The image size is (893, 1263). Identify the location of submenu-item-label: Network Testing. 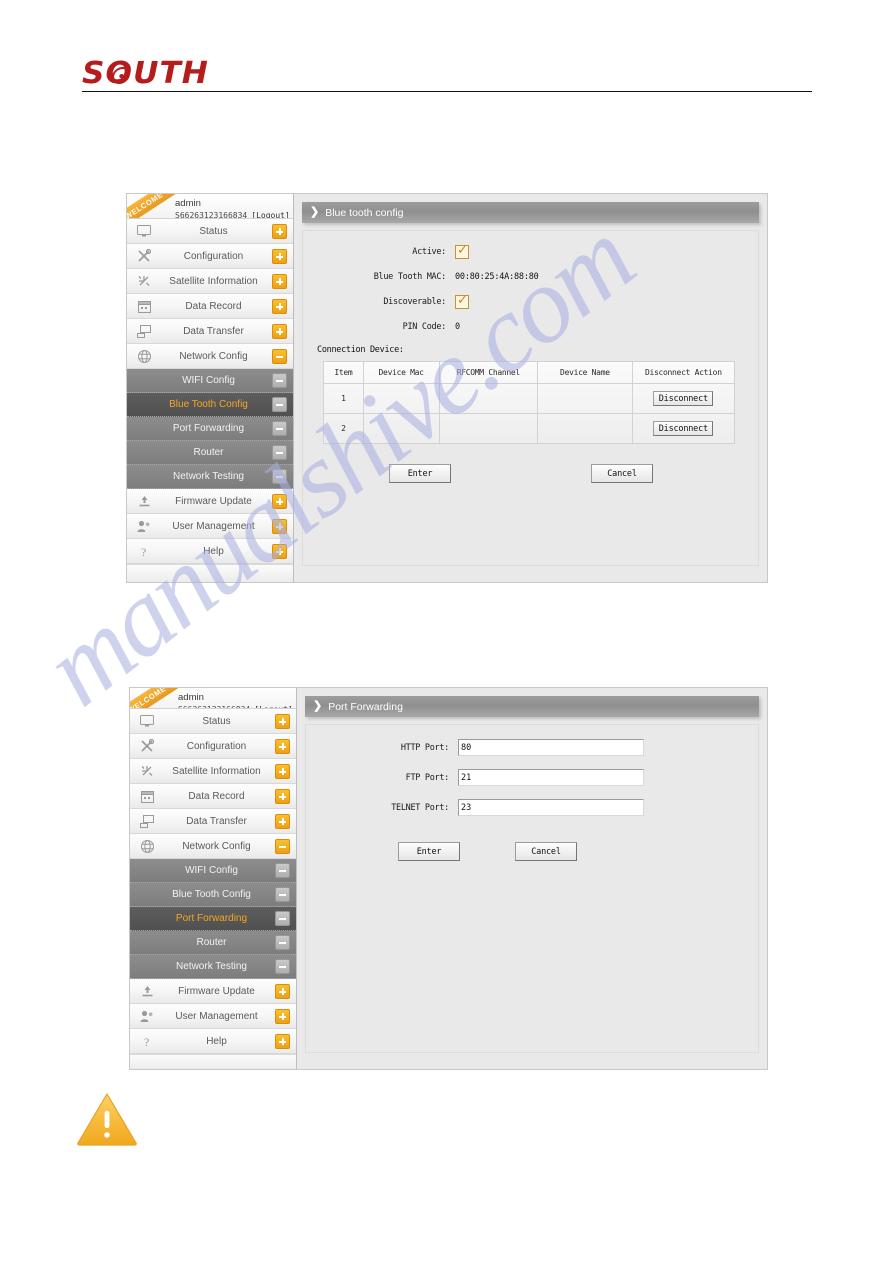
(208, 477).